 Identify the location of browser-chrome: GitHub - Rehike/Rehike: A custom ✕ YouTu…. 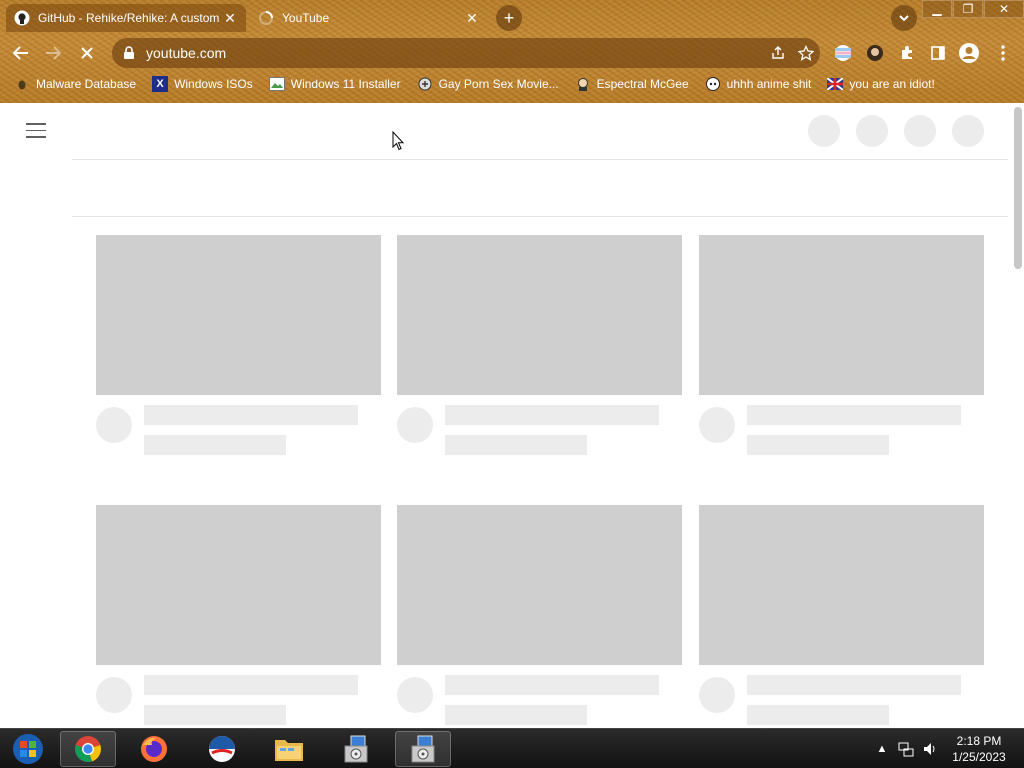
(512, 51).